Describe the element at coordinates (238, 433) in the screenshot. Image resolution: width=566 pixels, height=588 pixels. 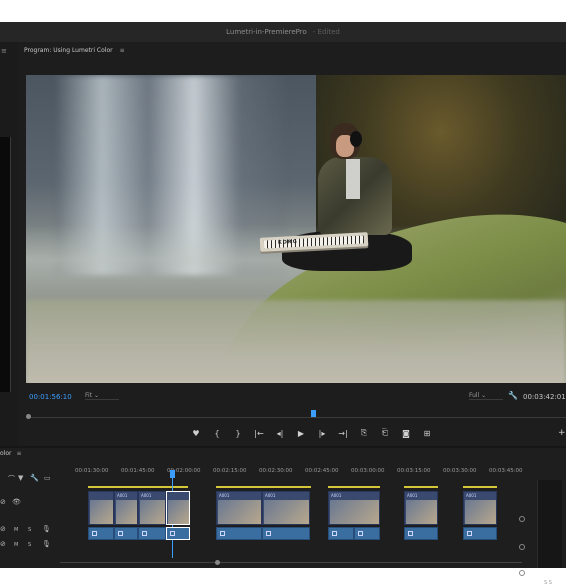
I see `mark-out-icon: }` at that location.